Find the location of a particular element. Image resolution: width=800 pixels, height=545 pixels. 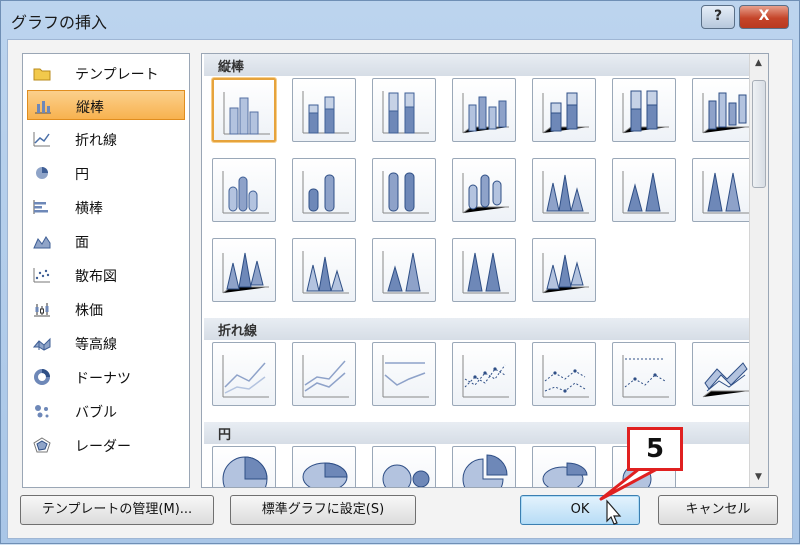

mouse-cursor-icon is located at coordinates (614, 512).